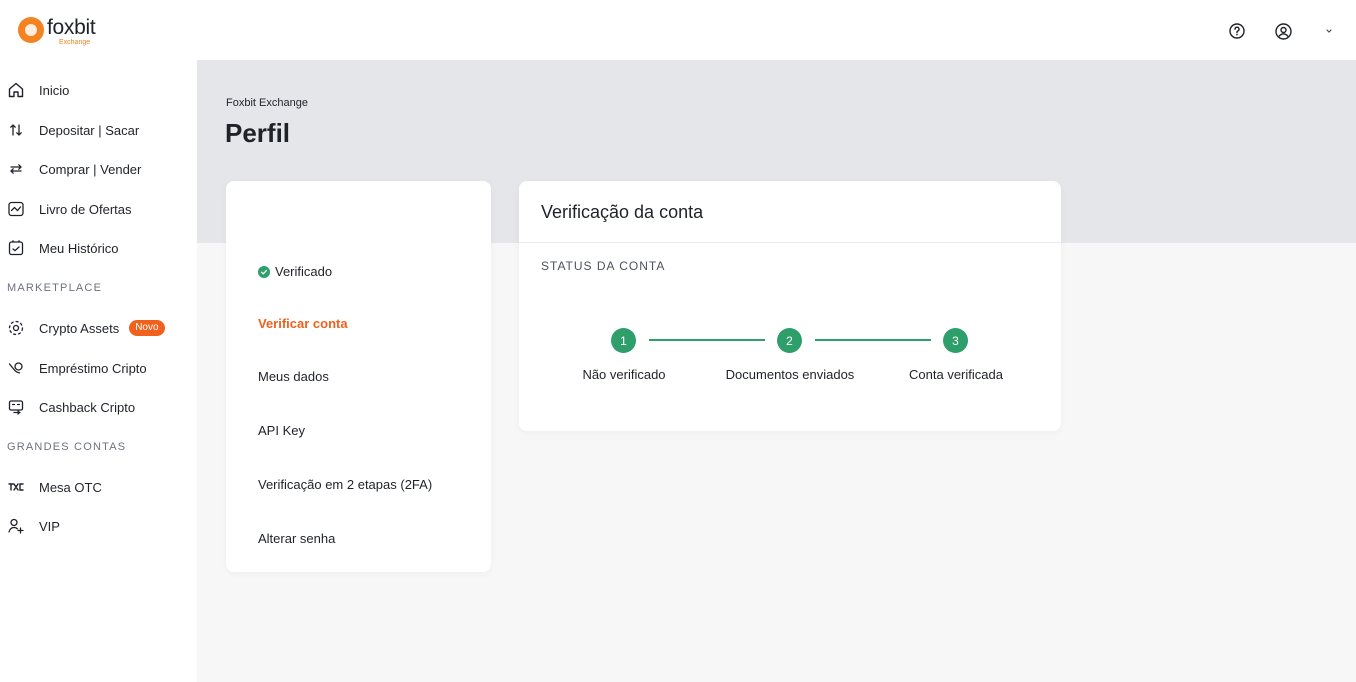 This screenshot has width=1356, height=682. What do you see at coordinates (55, 288) in the screenshot?
I see `section-marketplace: MARKETPLACE` at bounding box center [55, 288].